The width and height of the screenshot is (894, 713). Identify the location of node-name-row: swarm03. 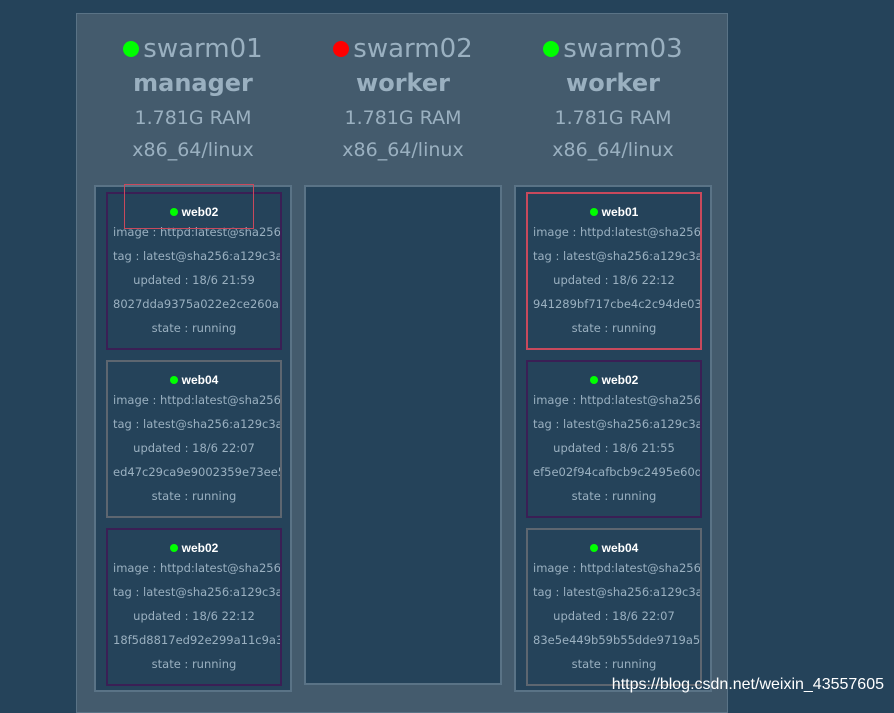
(613, 49).